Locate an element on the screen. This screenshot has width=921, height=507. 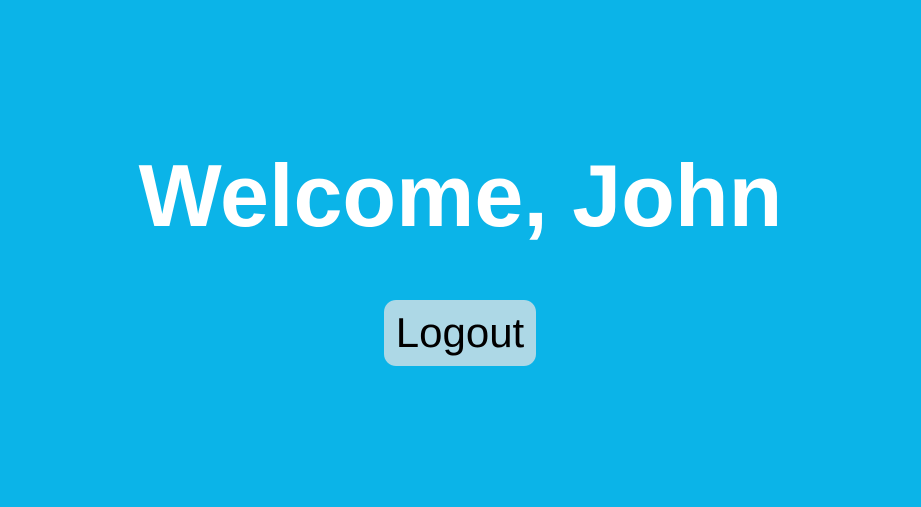
logout-button: Logout is located at coordinates (460, 333).